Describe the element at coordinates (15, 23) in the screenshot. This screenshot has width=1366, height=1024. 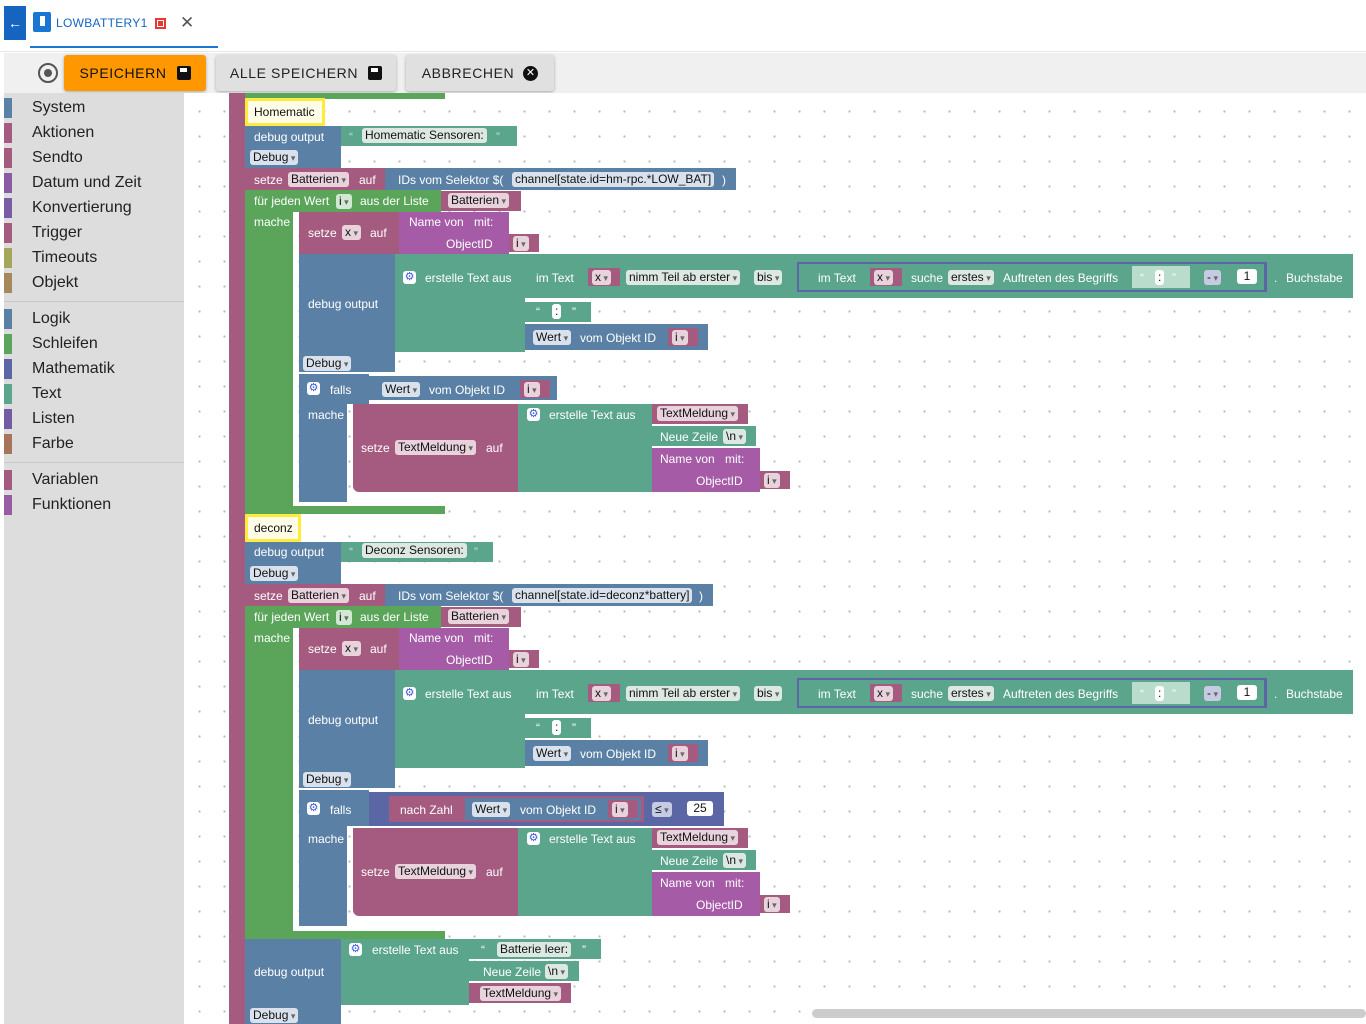
I see `back-arrow-icon: ←` at that location.